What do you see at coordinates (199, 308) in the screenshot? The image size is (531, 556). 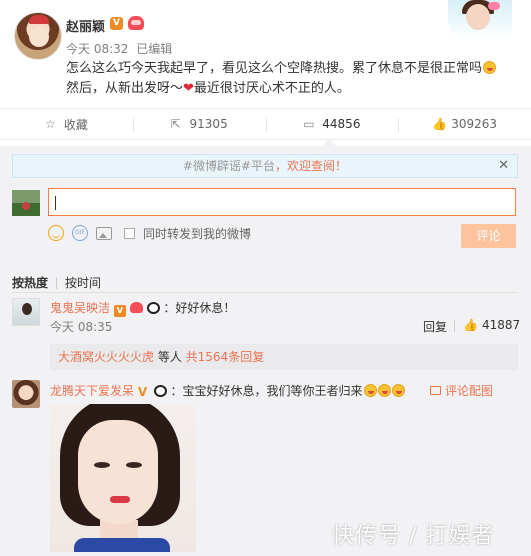 I see `comment-1-text: ：好好休息！` at bounding box center [199, 308].